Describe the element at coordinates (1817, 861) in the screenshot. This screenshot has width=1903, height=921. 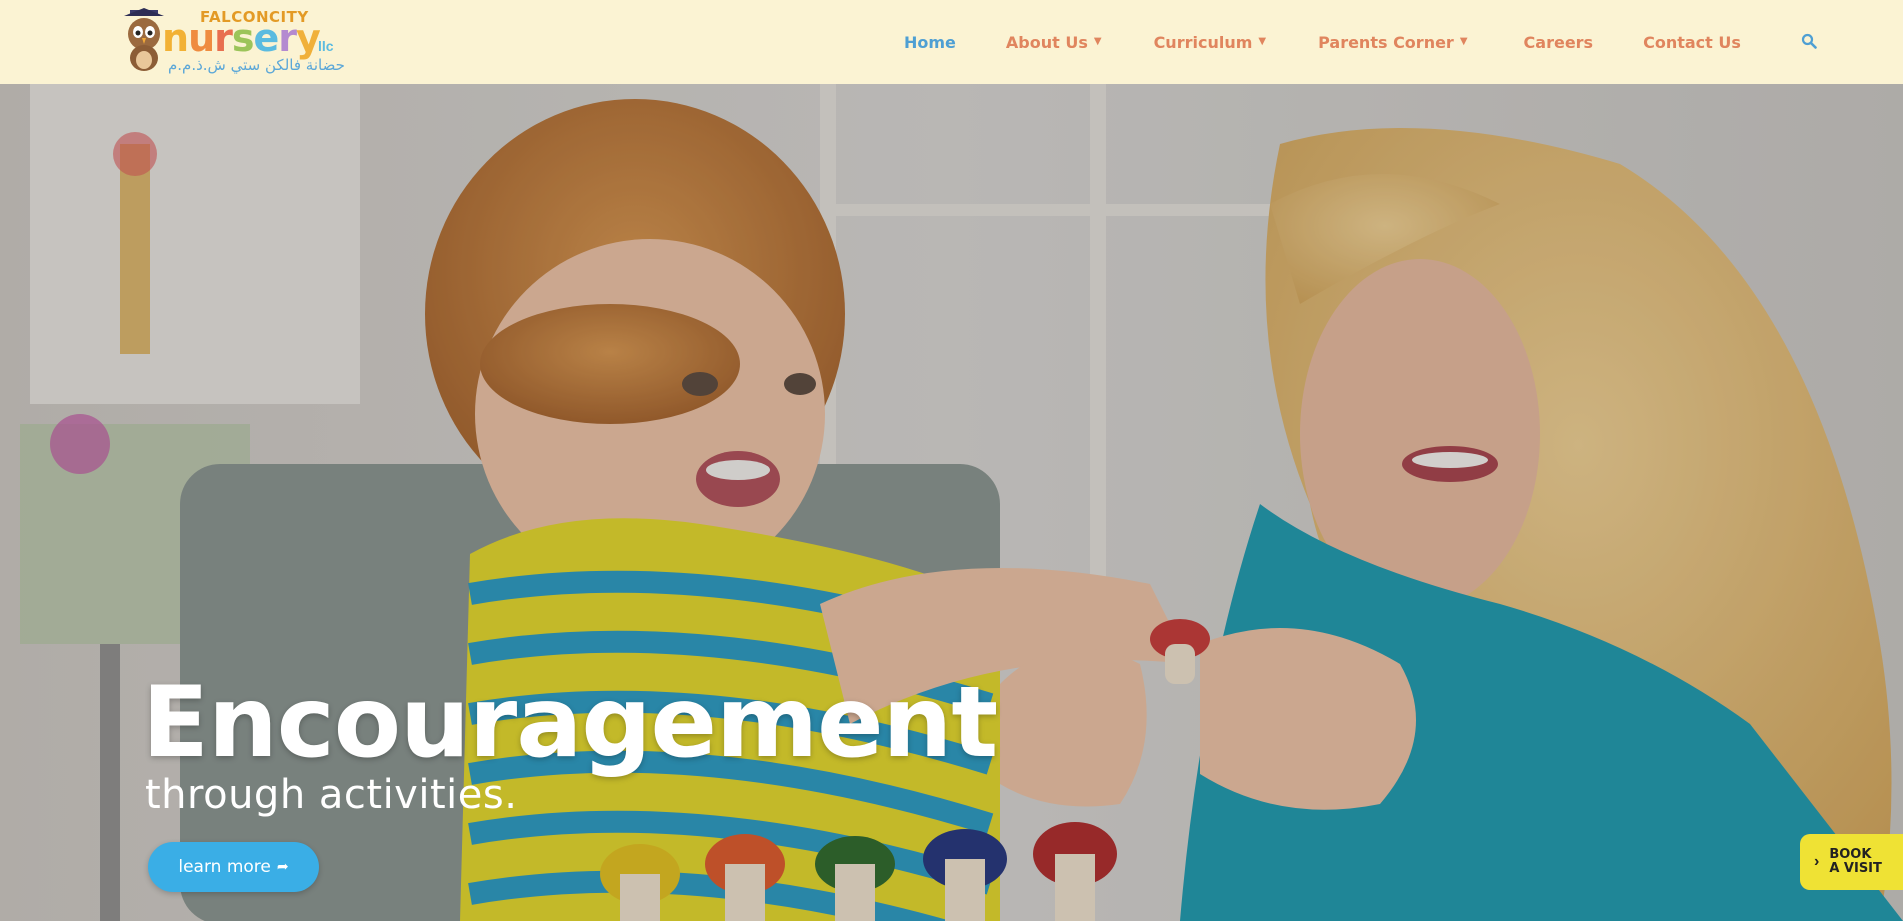
I see `chevron-right-icon: ›` at that location.